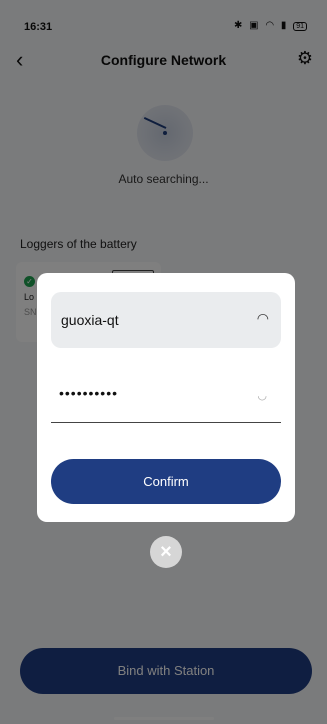  I want to click on password-value: ••••••••••, so click(89, 393).